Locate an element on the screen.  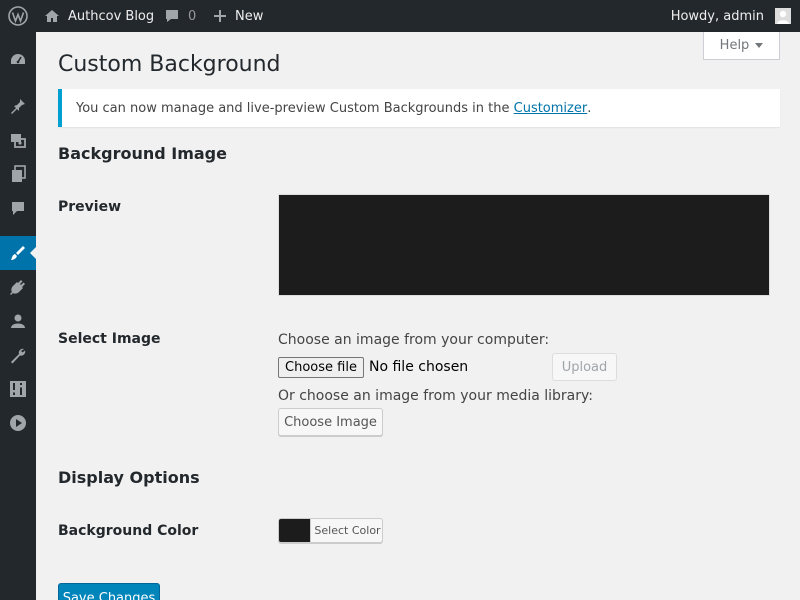
sidebar-item-settings is located at coordinates (18, 389).